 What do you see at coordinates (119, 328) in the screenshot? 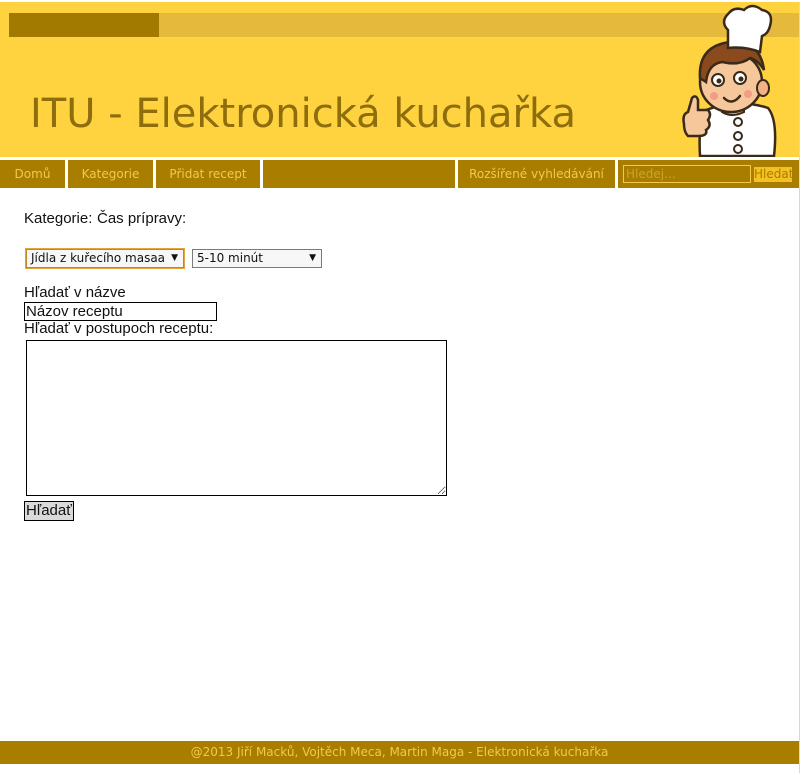
I see `steps-search-label: Hľadať v postupoch receptu:` at bounding box center [119, 328].